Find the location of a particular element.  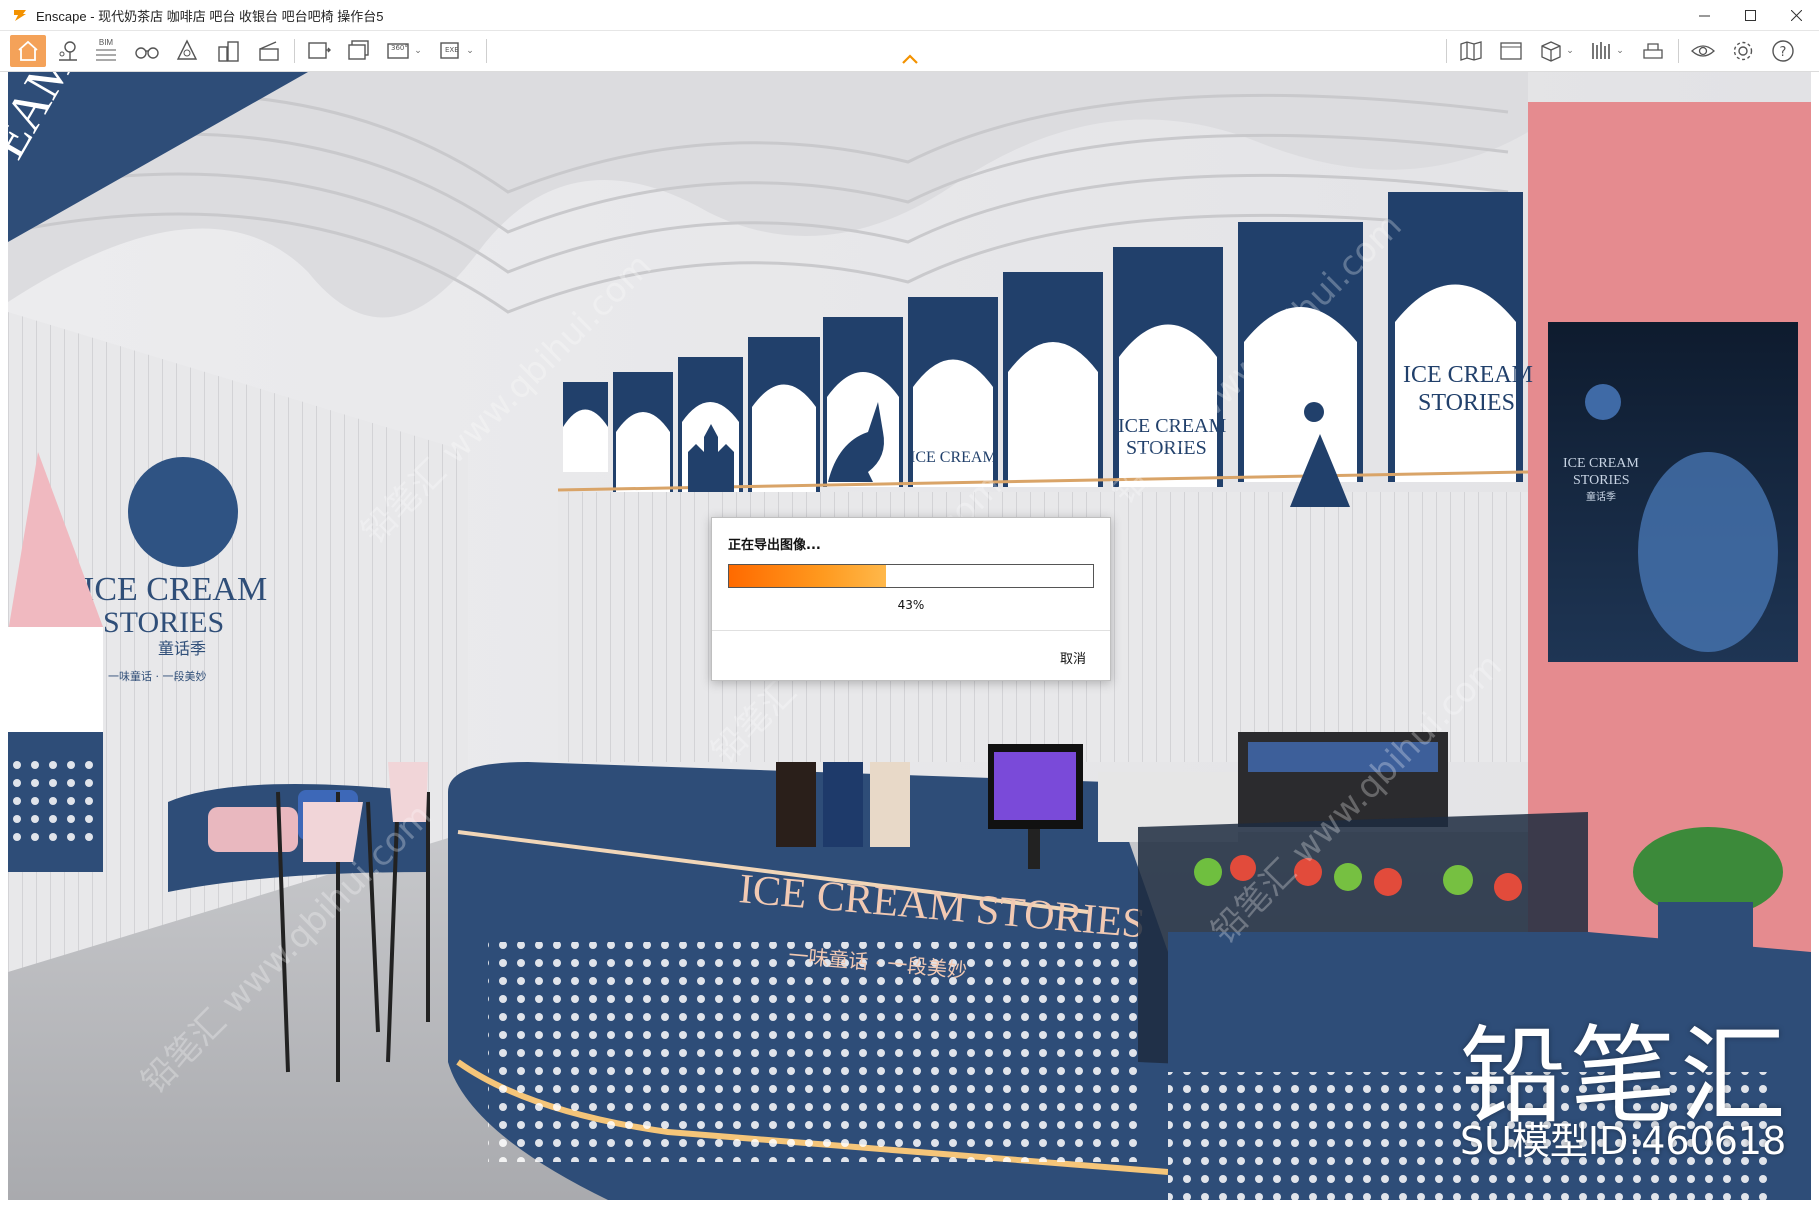

maximize-button is located at coordinates (1750, 15).